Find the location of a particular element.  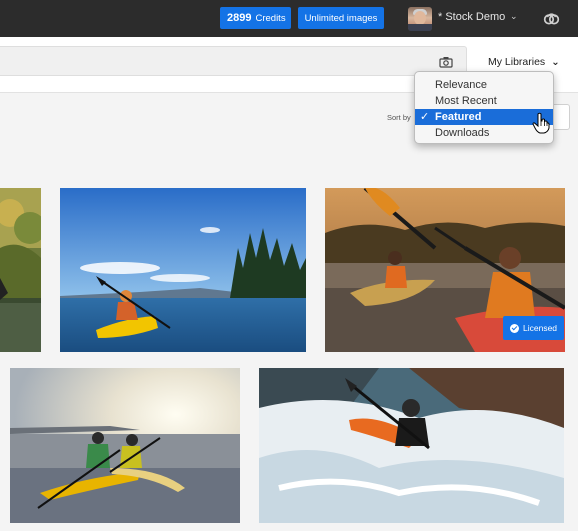

credits-button: 2899 Credits is located at coordinates (255, 18).